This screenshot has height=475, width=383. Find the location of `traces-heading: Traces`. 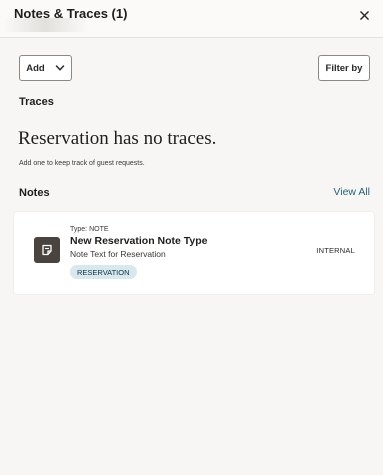

traces-heading: Traces is located at coordinates (36, 102).